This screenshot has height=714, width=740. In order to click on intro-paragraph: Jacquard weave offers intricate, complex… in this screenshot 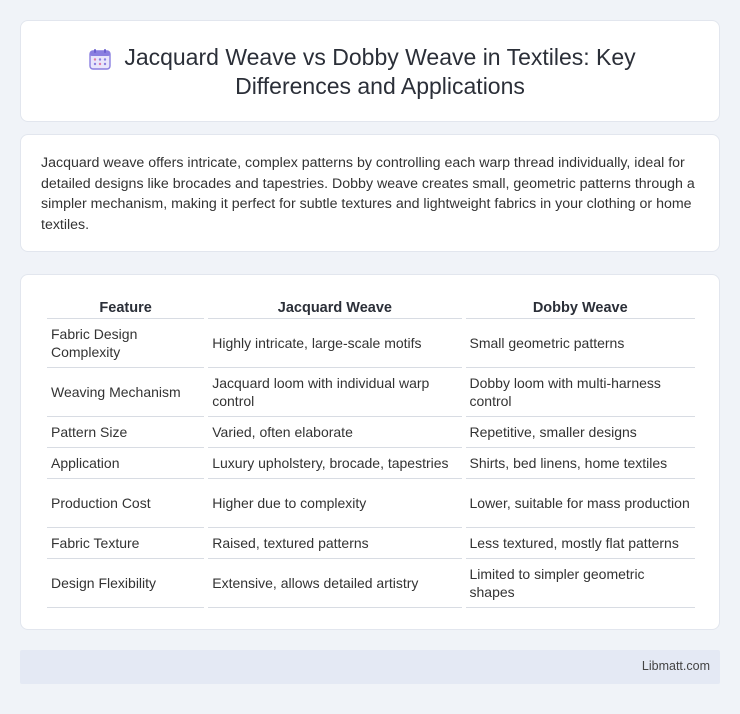, I will do `click(368, 194)`.